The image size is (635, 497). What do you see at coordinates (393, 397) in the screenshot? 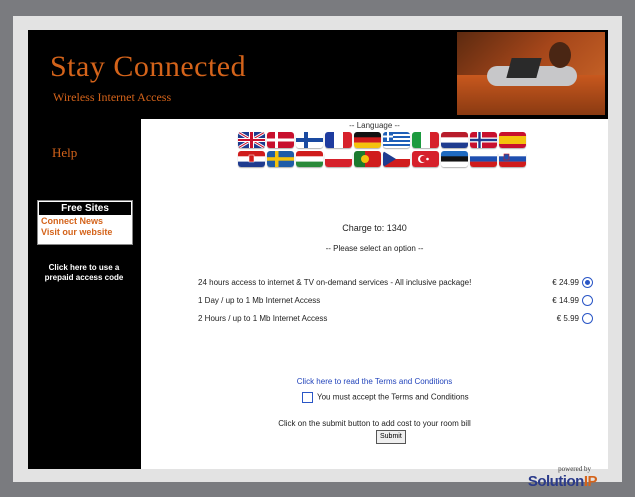
I see `accept-terms-label: You must accept the Terms and Conditions` at bounding box center [393, 397].